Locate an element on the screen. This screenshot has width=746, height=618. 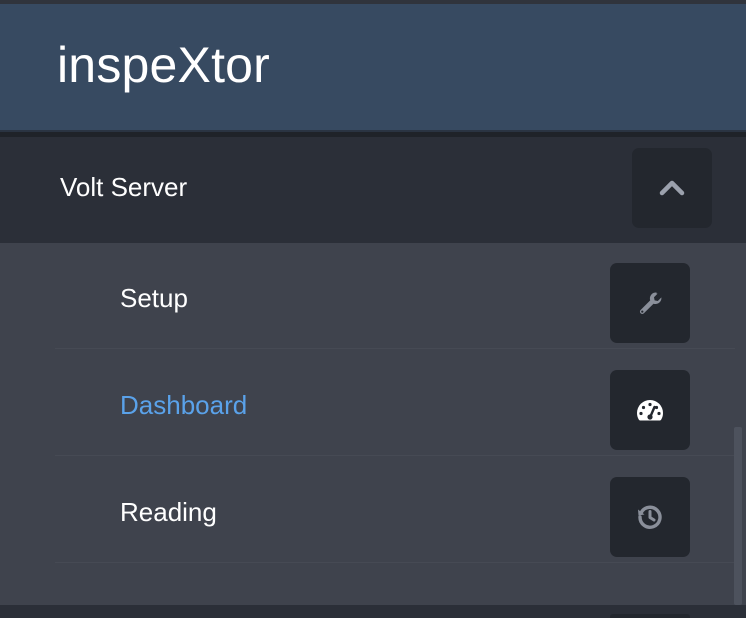
history-icon is located at coordinates (650, 517).